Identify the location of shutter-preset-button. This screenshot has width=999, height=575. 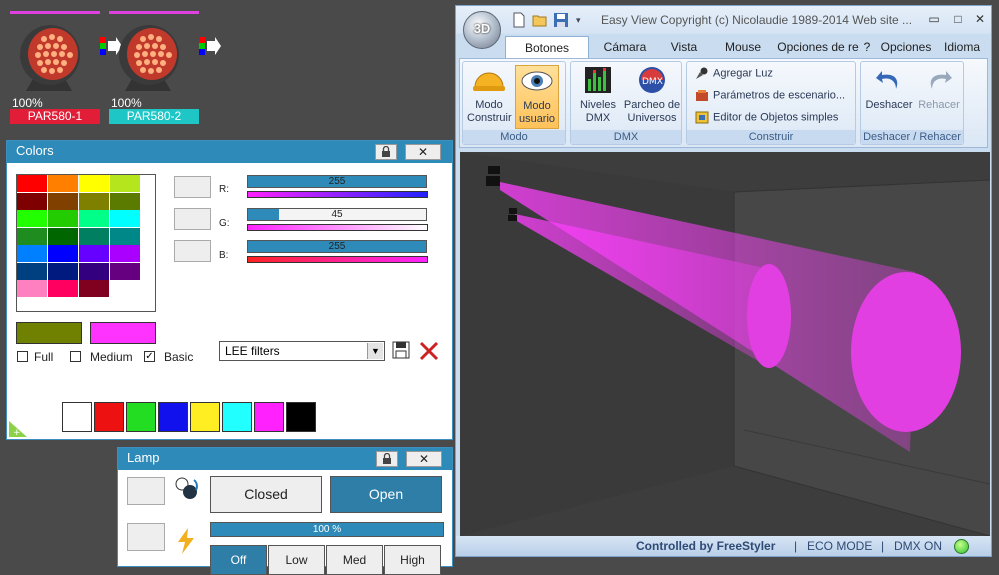
(146, 491).